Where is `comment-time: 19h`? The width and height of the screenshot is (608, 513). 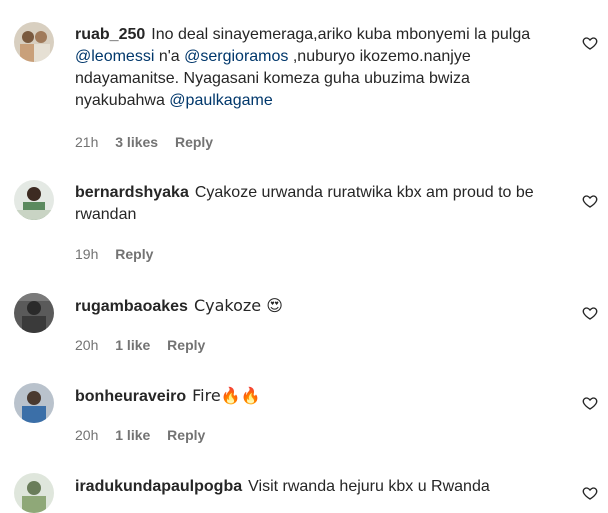 comment-time: 19h is located at coordinates (86, 254).